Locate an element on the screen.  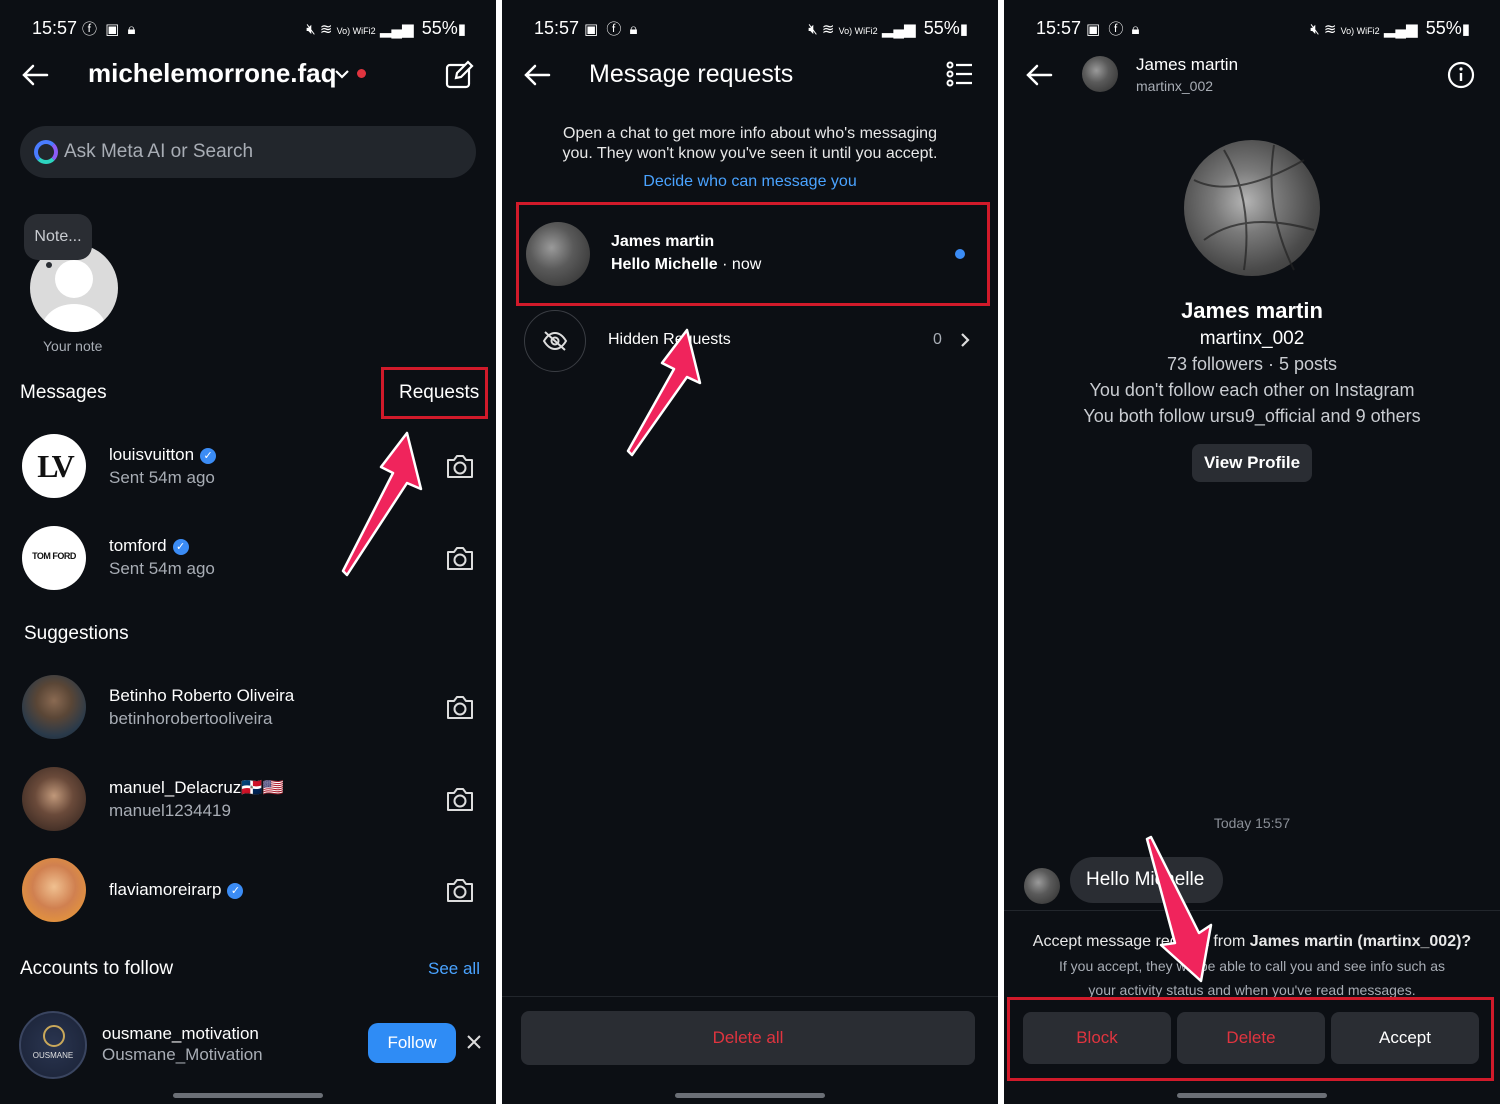
highlight-box-actions is located at coordinates (1250, 1039).